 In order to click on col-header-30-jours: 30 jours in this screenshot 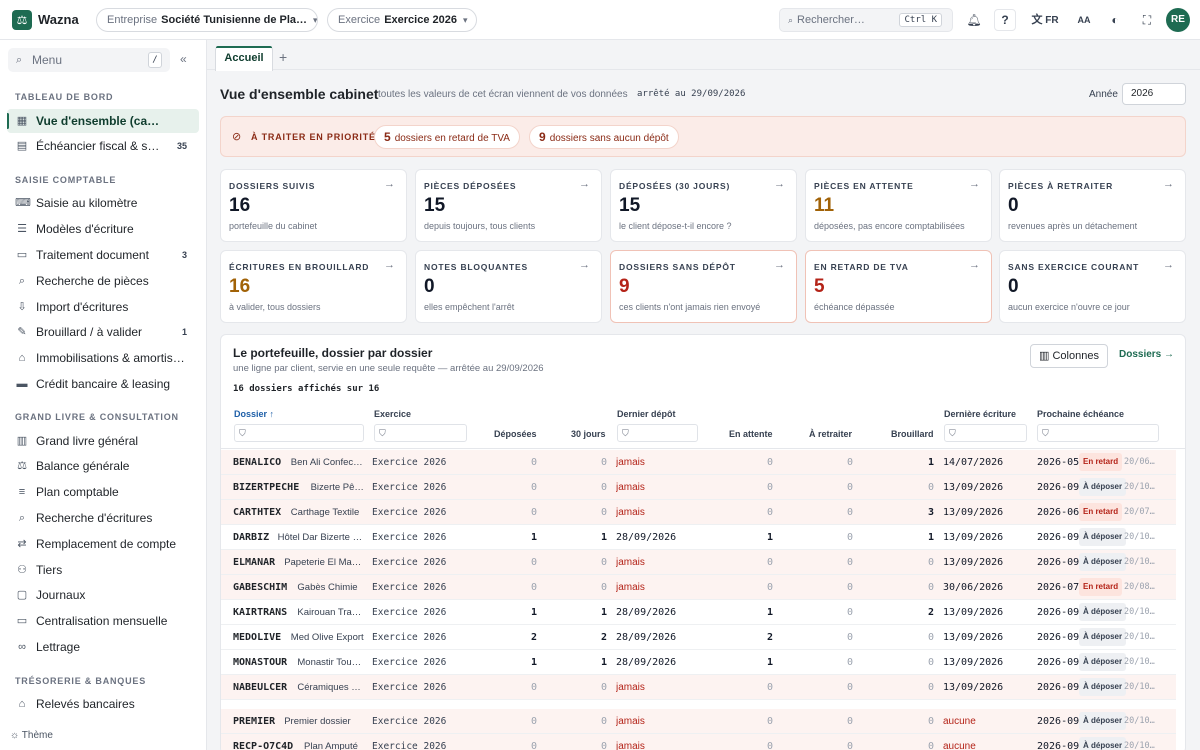, I will do `click(588, 434)`.